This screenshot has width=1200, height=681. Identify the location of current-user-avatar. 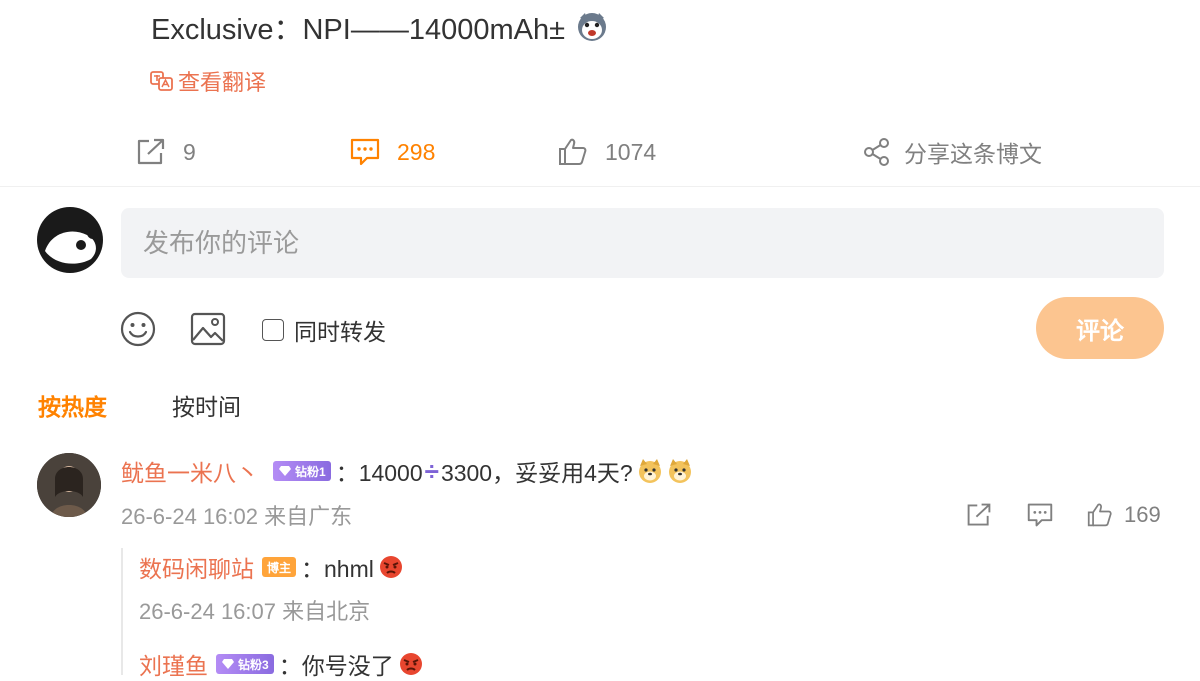
(70, 240).